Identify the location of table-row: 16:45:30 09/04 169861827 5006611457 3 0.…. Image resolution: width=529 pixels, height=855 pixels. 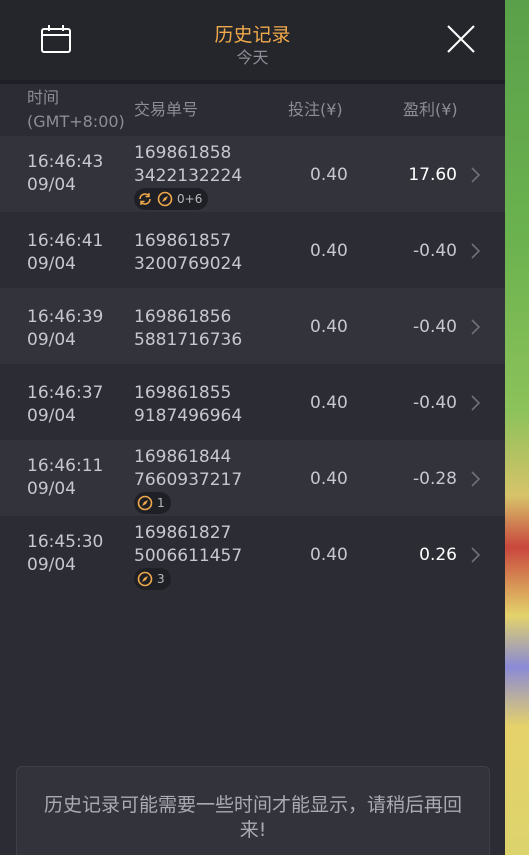
(252, 554).